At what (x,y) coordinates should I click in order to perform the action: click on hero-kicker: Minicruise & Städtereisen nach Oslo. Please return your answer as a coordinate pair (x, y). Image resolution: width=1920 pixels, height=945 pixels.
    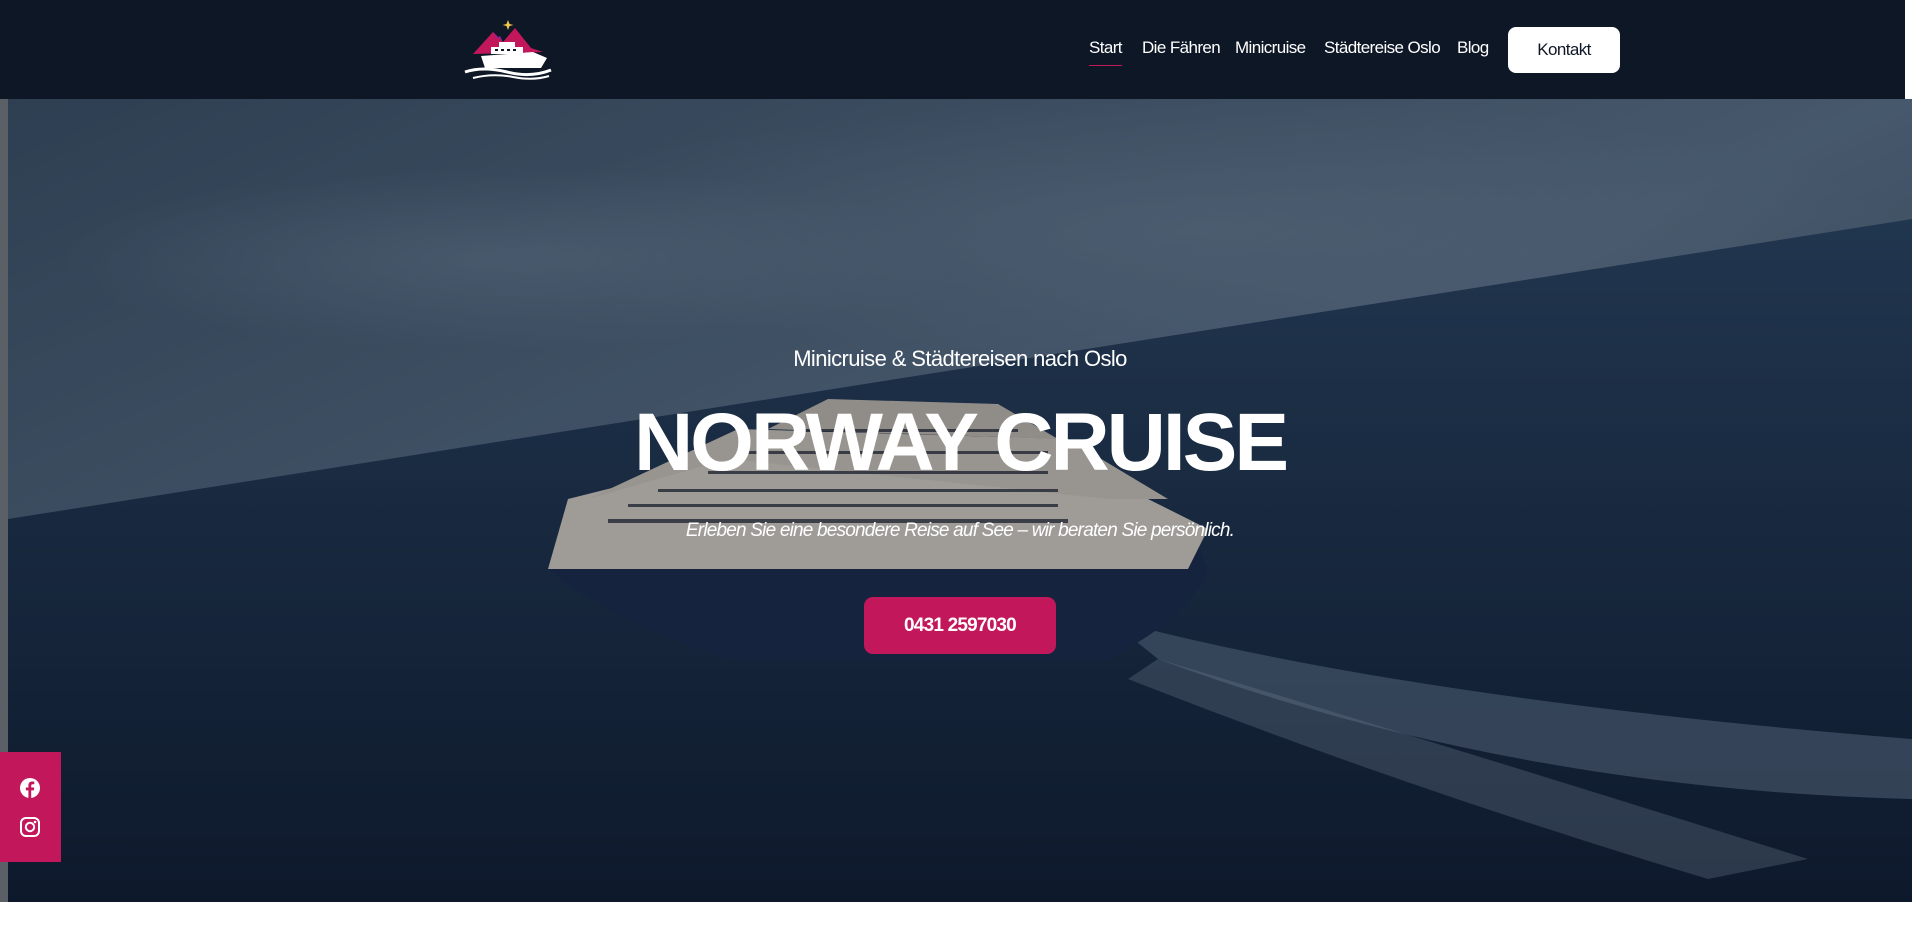
    Looking at the image, I should click on (960, 358).